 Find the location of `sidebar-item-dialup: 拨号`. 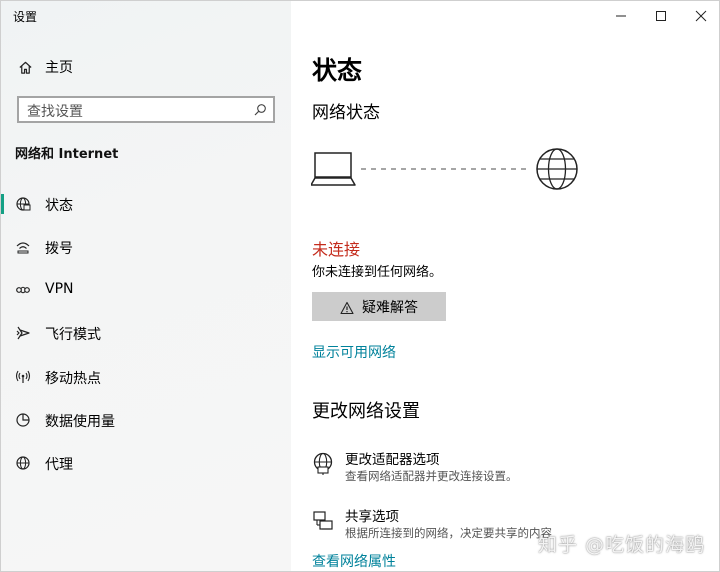

sidebar-item-dialup: 拨号 is located at coordinates (146, 247).